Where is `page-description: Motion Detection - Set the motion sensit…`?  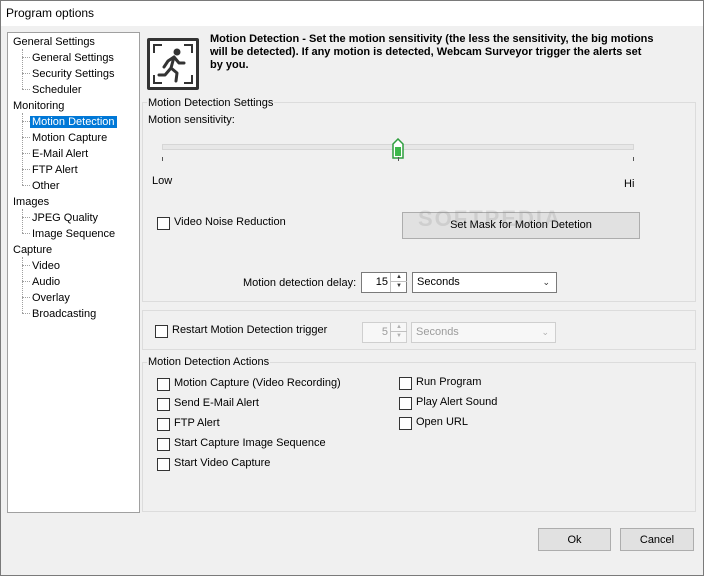
page-description: Motion Detection - Set the motion sensit… is located at coordinates (432, 52).